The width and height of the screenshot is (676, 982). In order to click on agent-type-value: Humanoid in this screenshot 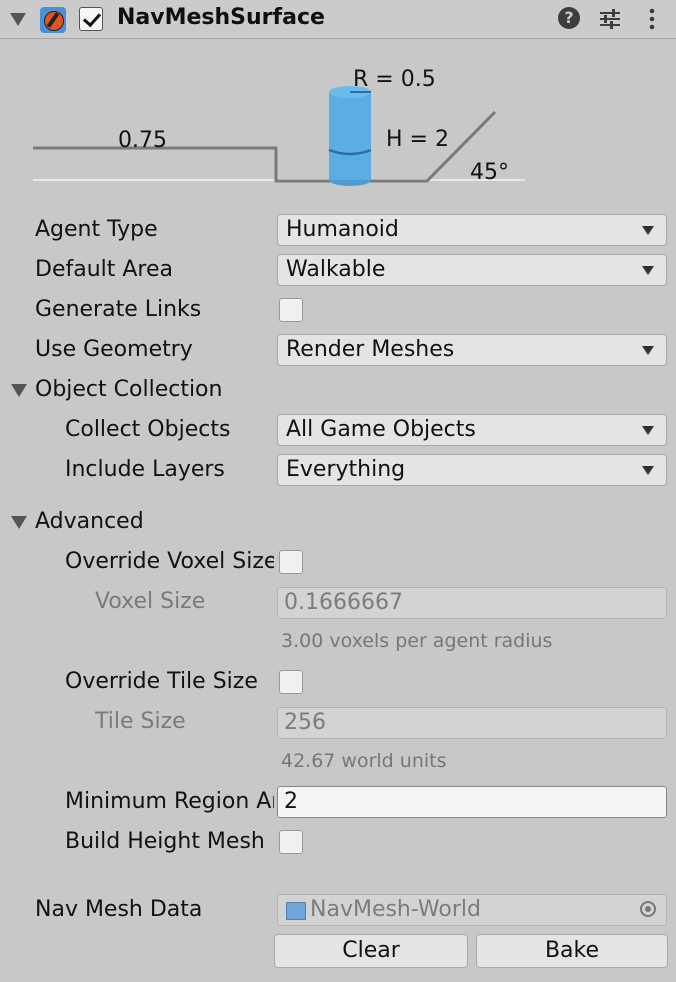, I will do `click(342, 229)`.